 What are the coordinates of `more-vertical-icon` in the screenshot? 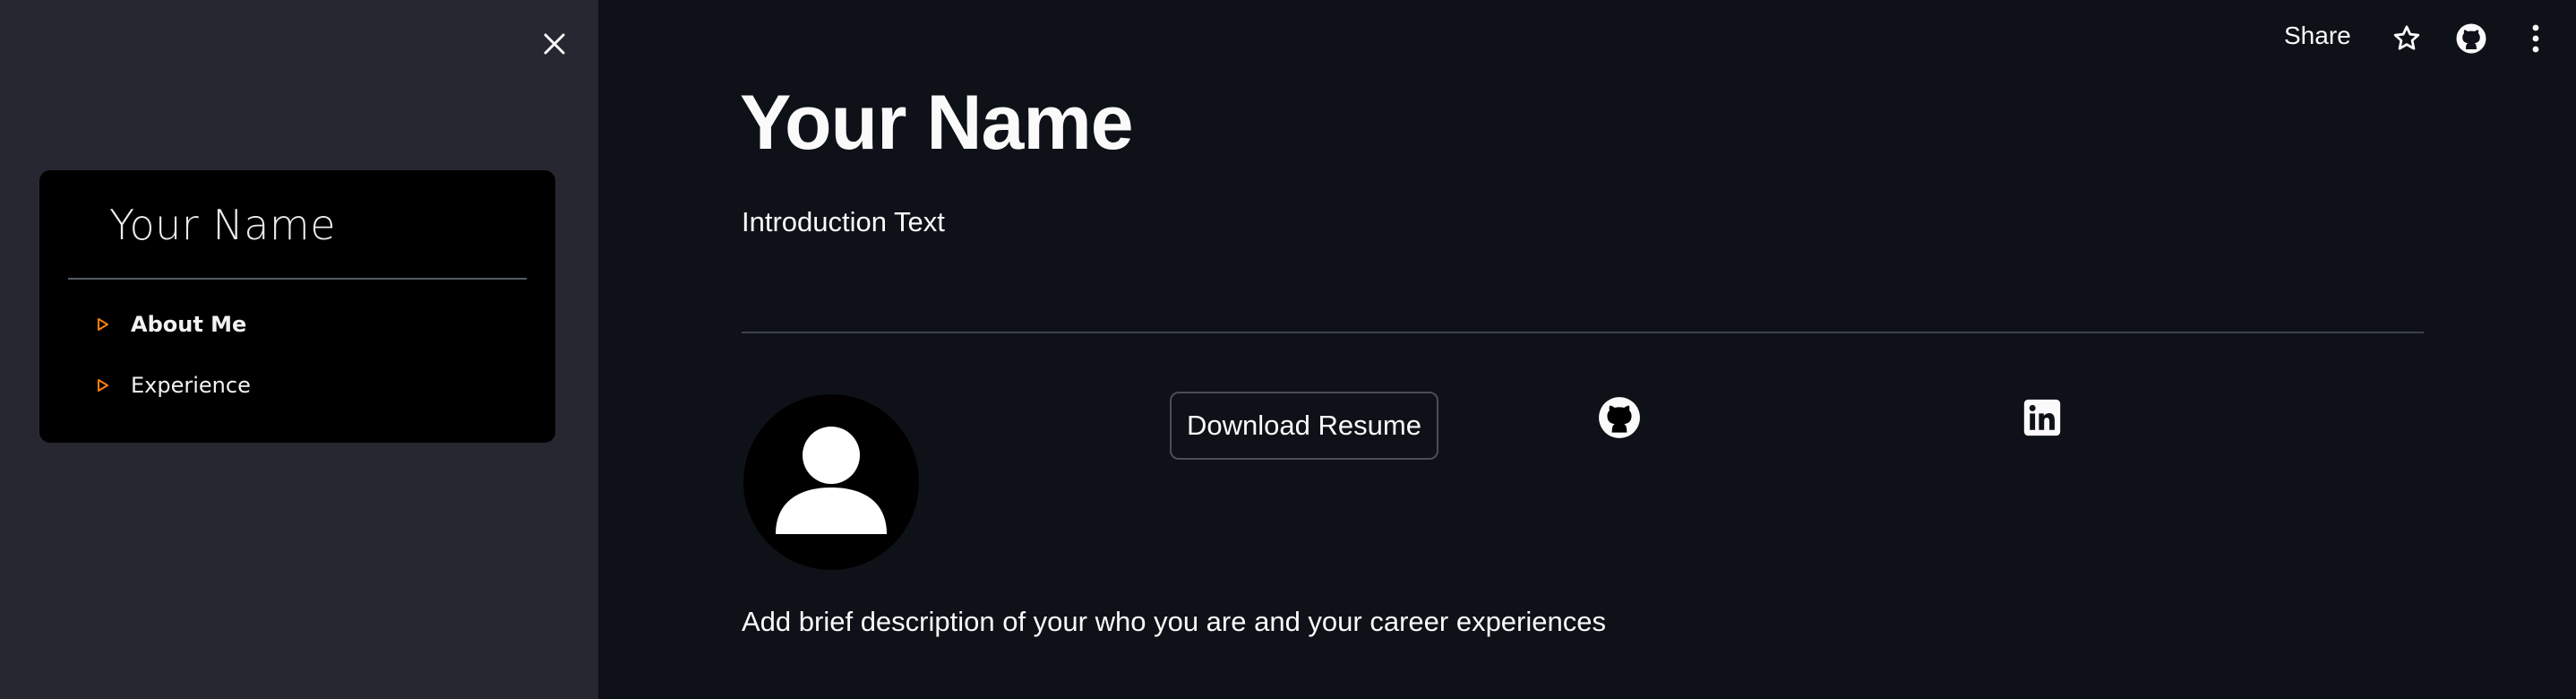 It's located at (2535, 38).